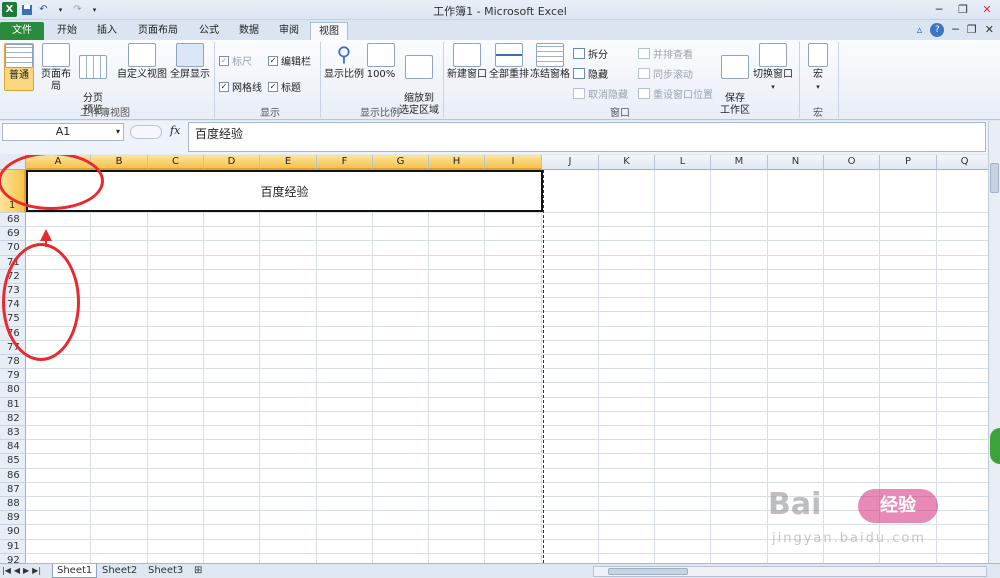 The image size is (1000, 578). What do you see at coordinates (987, 9) in the screenshot?
I see `close-icon: ✕` at bounding box center [987, 9].